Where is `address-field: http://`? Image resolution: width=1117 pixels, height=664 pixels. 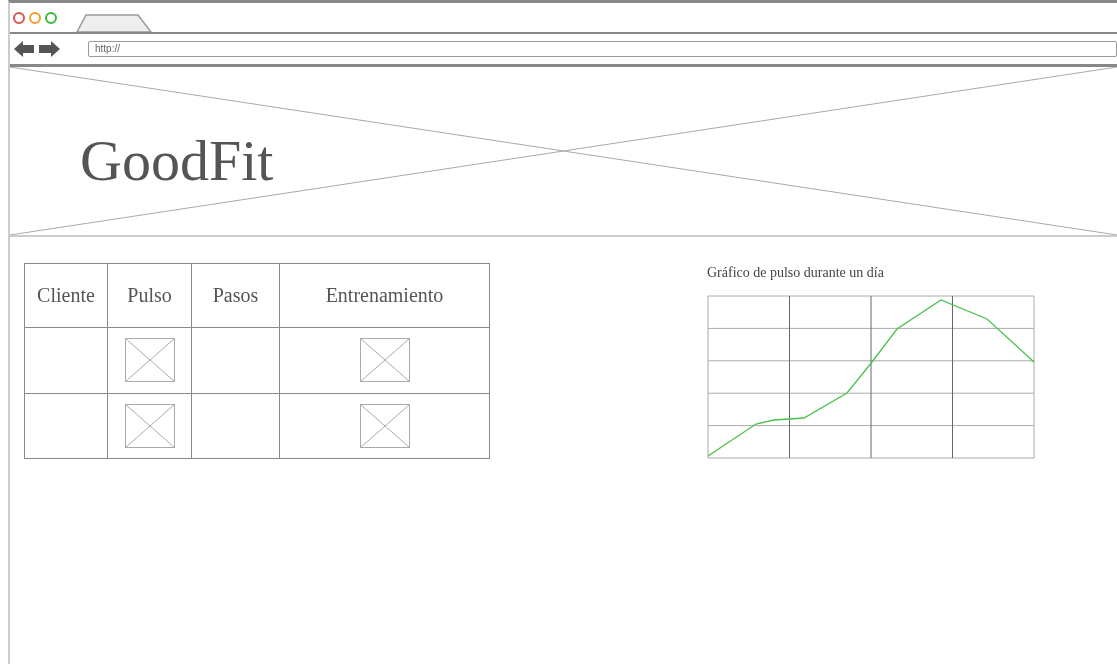
address-field: http:// is located at coordinates (602, 49).